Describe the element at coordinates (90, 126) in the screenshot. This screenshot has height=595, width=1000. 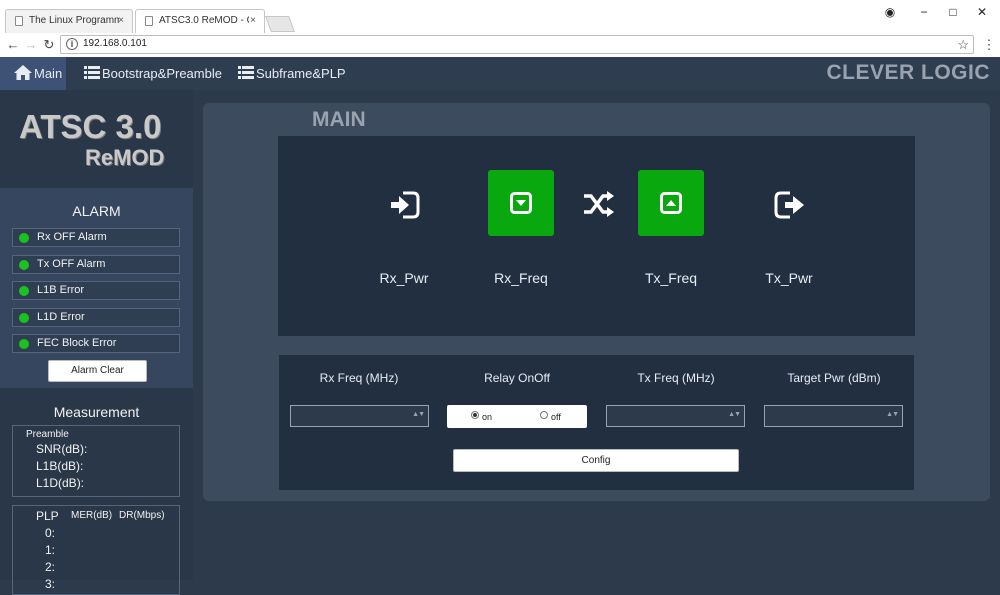
I see `product-logo-line1: ATSC 3.0` at that location.